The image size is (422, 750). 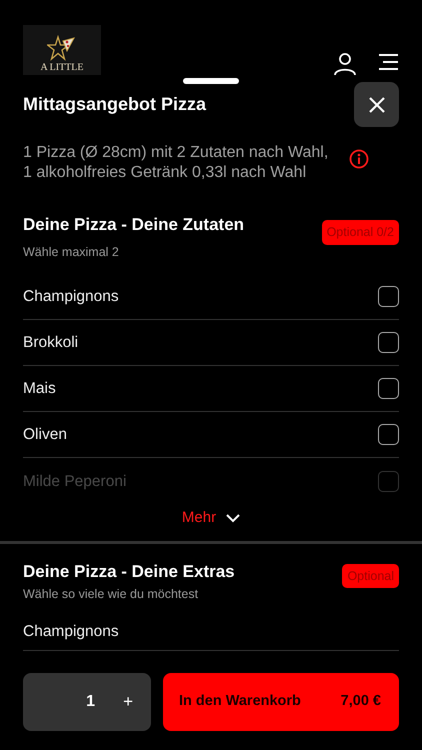 I want to click on optional-badge: Optional, so click(x=370, y=576).